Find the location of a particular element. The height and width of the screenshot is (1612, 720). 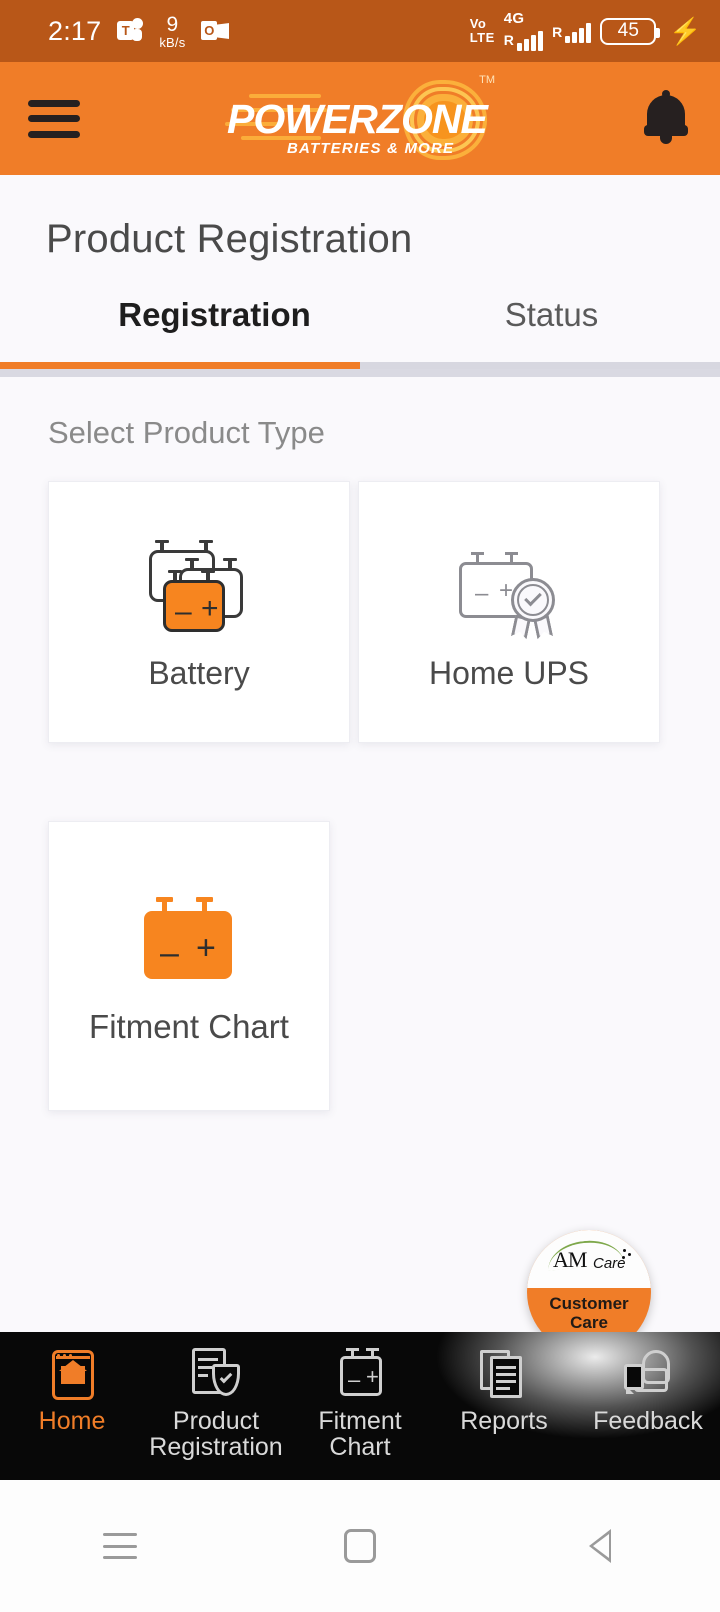

back-icon is located at coordinates (600, 1546).